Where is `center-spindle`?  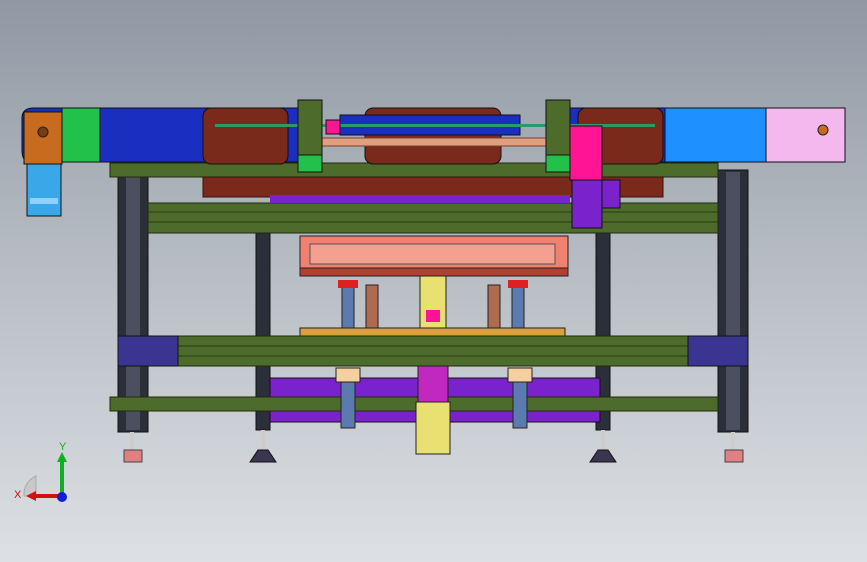 center-spindle is located at coordinates (433, 303).